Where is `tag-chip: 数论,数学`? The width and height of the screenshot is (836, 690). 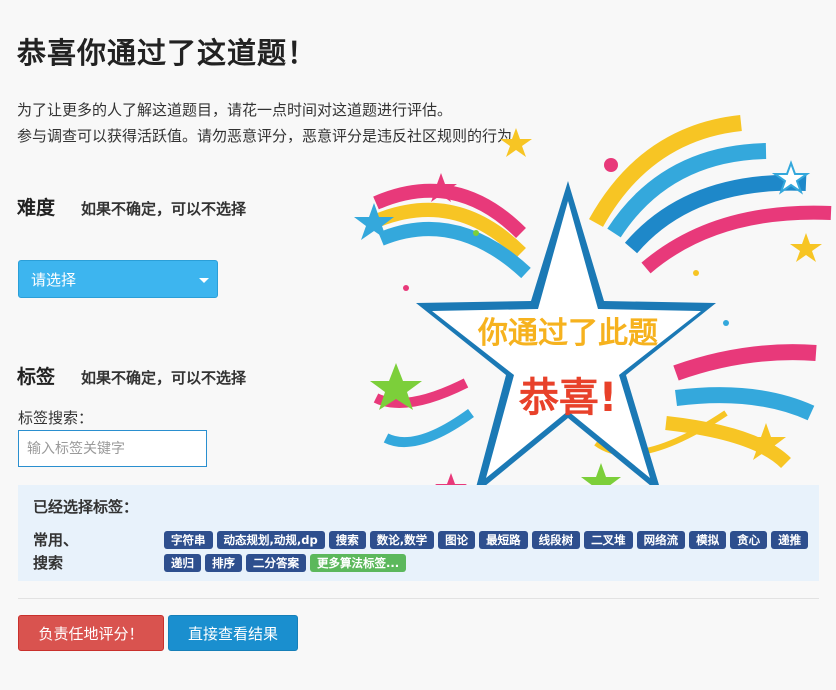 tag-chip: 数论,数学 is located at coordinates (402, 540).